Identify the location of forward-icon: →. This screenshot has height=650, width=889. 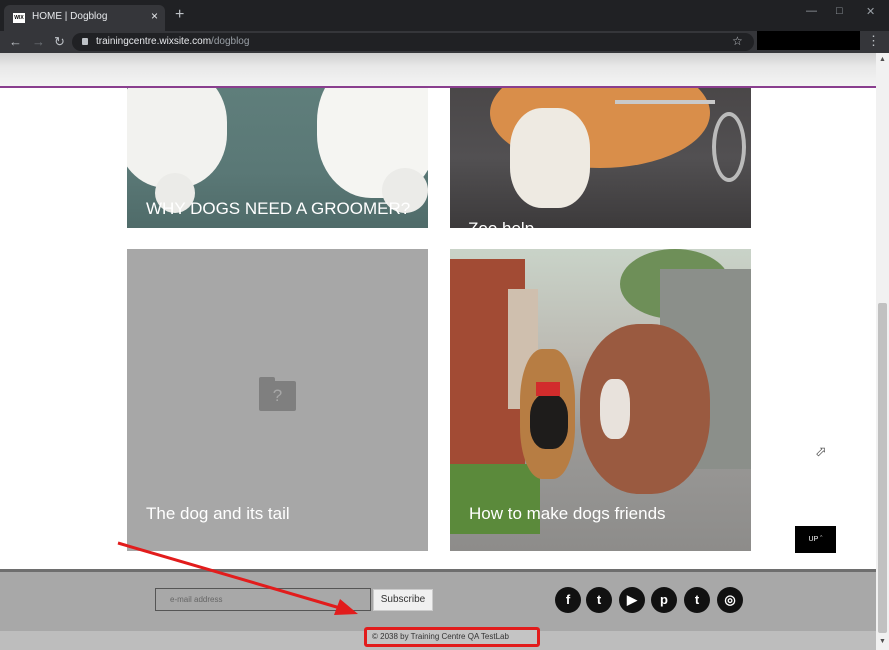
(38, 41).